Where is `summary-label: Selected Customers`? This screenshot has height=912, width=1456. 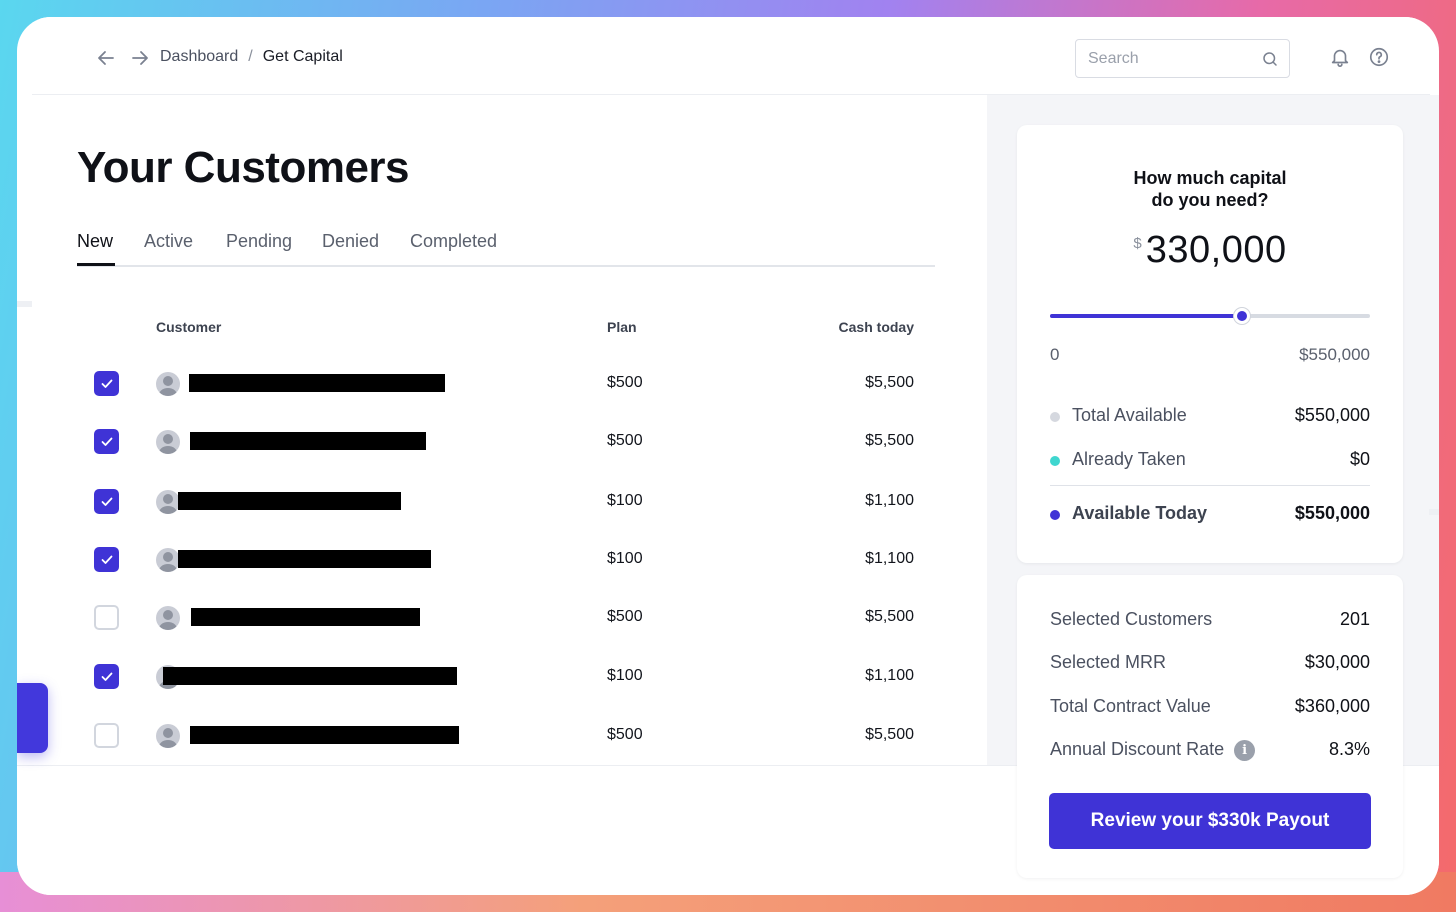
summary-label: Selected Customers is located at coordinates (1131, 619).